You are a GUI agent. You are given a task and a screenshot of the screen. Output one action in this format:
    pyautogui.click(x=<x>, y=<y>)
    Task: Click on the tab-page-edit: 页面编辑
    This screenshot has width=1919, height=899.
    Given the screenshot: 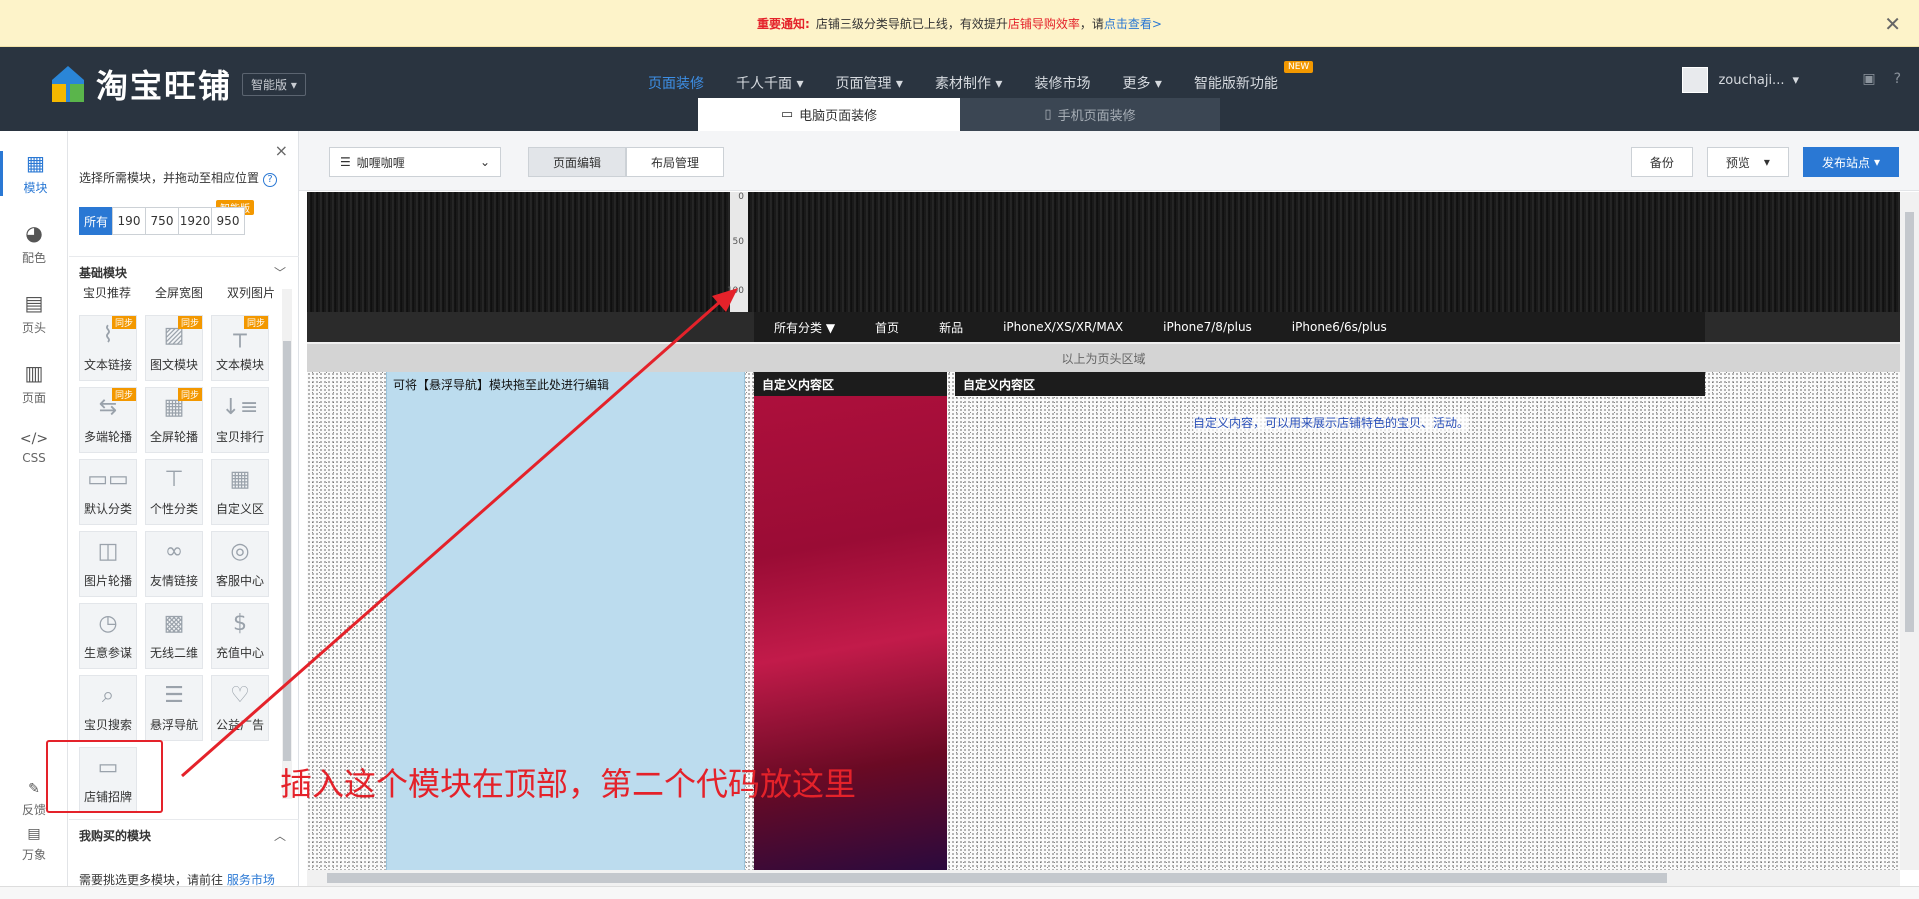 What is the action you would take?
    pyautogui.click(x=577, y=162)
    